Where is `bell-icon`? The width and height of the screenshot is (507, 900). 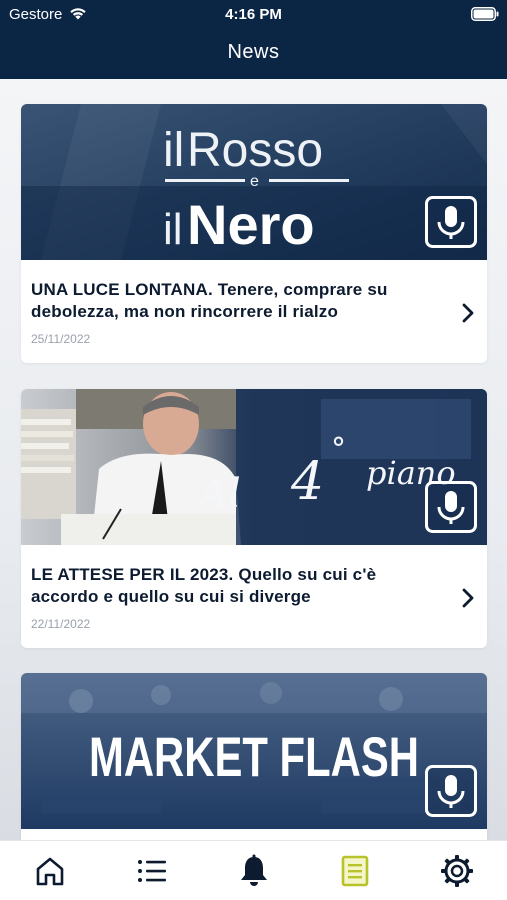
bell-icon is located at coordinates (254, 871).